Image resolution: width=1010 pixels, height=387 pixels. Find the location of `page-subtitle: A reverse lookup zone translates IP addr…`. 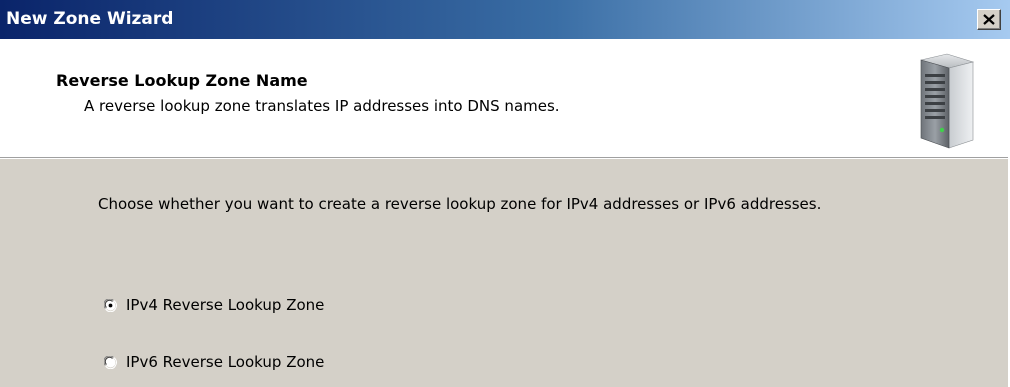

page-subtitle: A reverse lookup zone translates IP addr… is located at coordinates (322, 106).